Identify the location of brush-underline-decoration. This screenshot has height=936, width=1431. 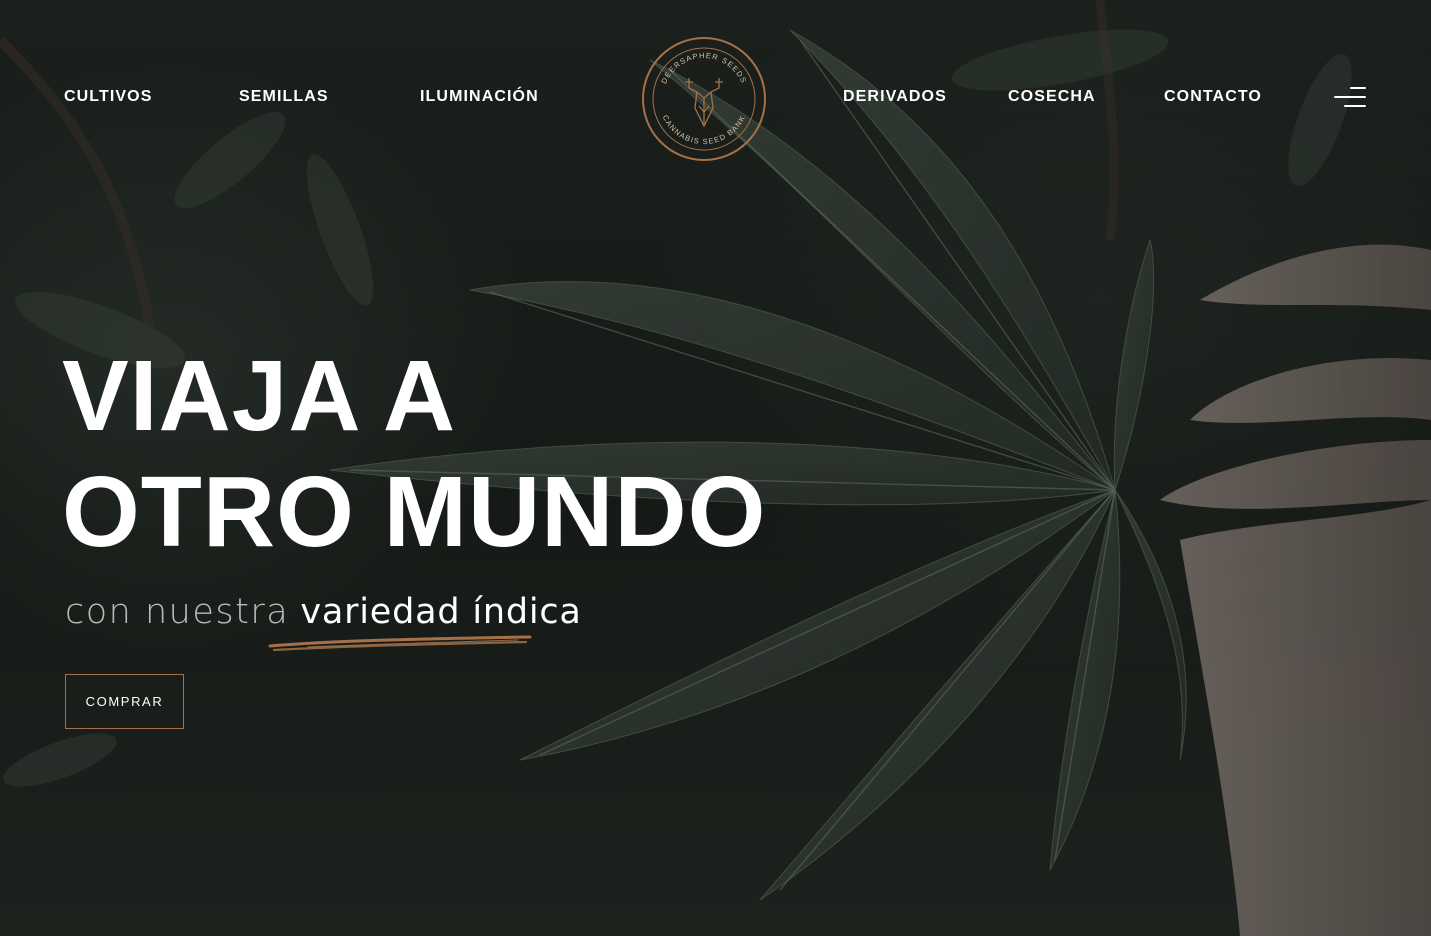
(400, 643).